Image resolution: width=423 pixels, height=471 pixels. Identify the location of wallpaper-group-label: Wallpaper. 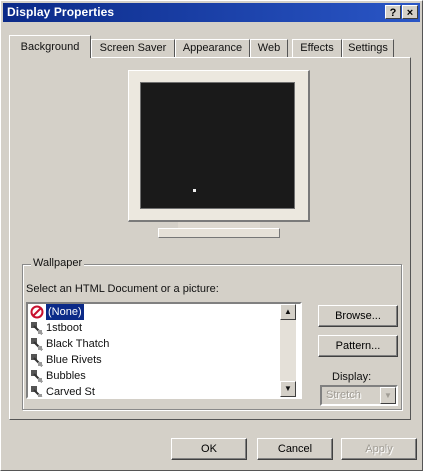
(58, 263).